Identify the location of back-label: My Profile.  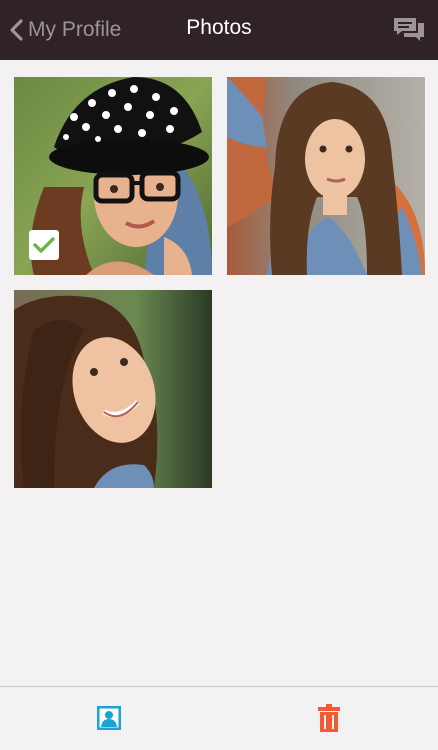
(75, 29).